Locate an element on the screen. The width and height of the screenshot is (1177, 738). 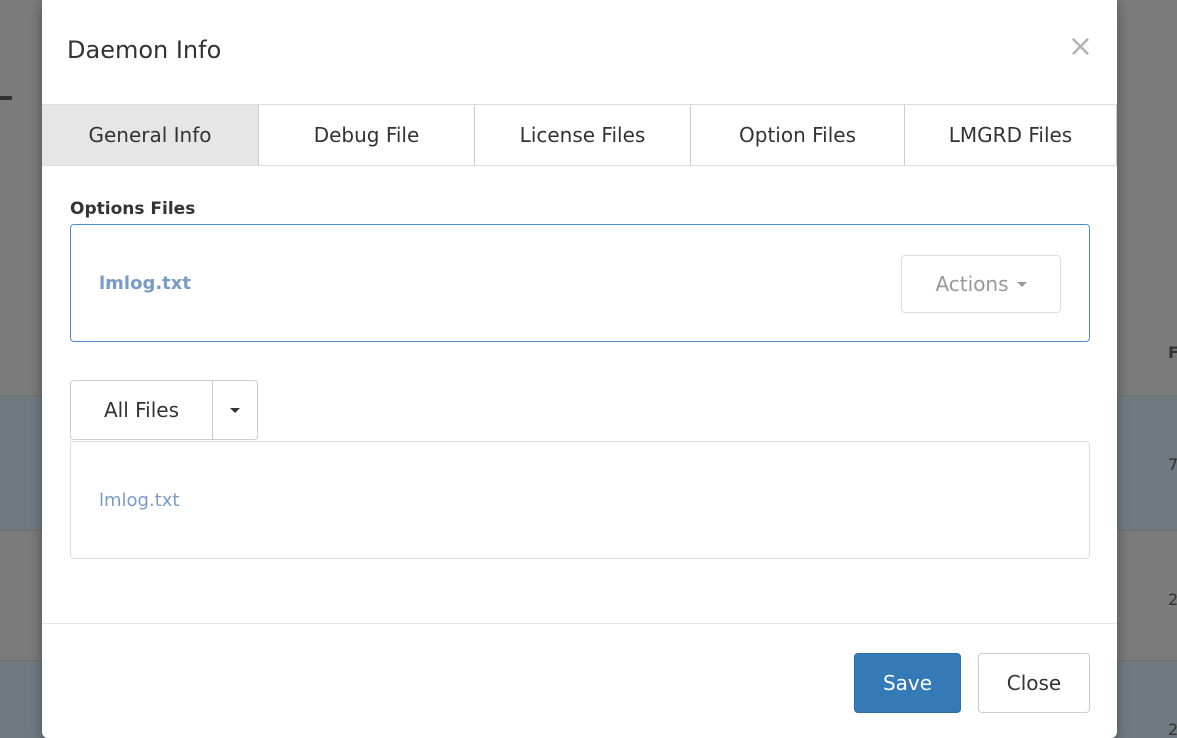
background-header-fragment: F is located at coordinates (1172, 352).